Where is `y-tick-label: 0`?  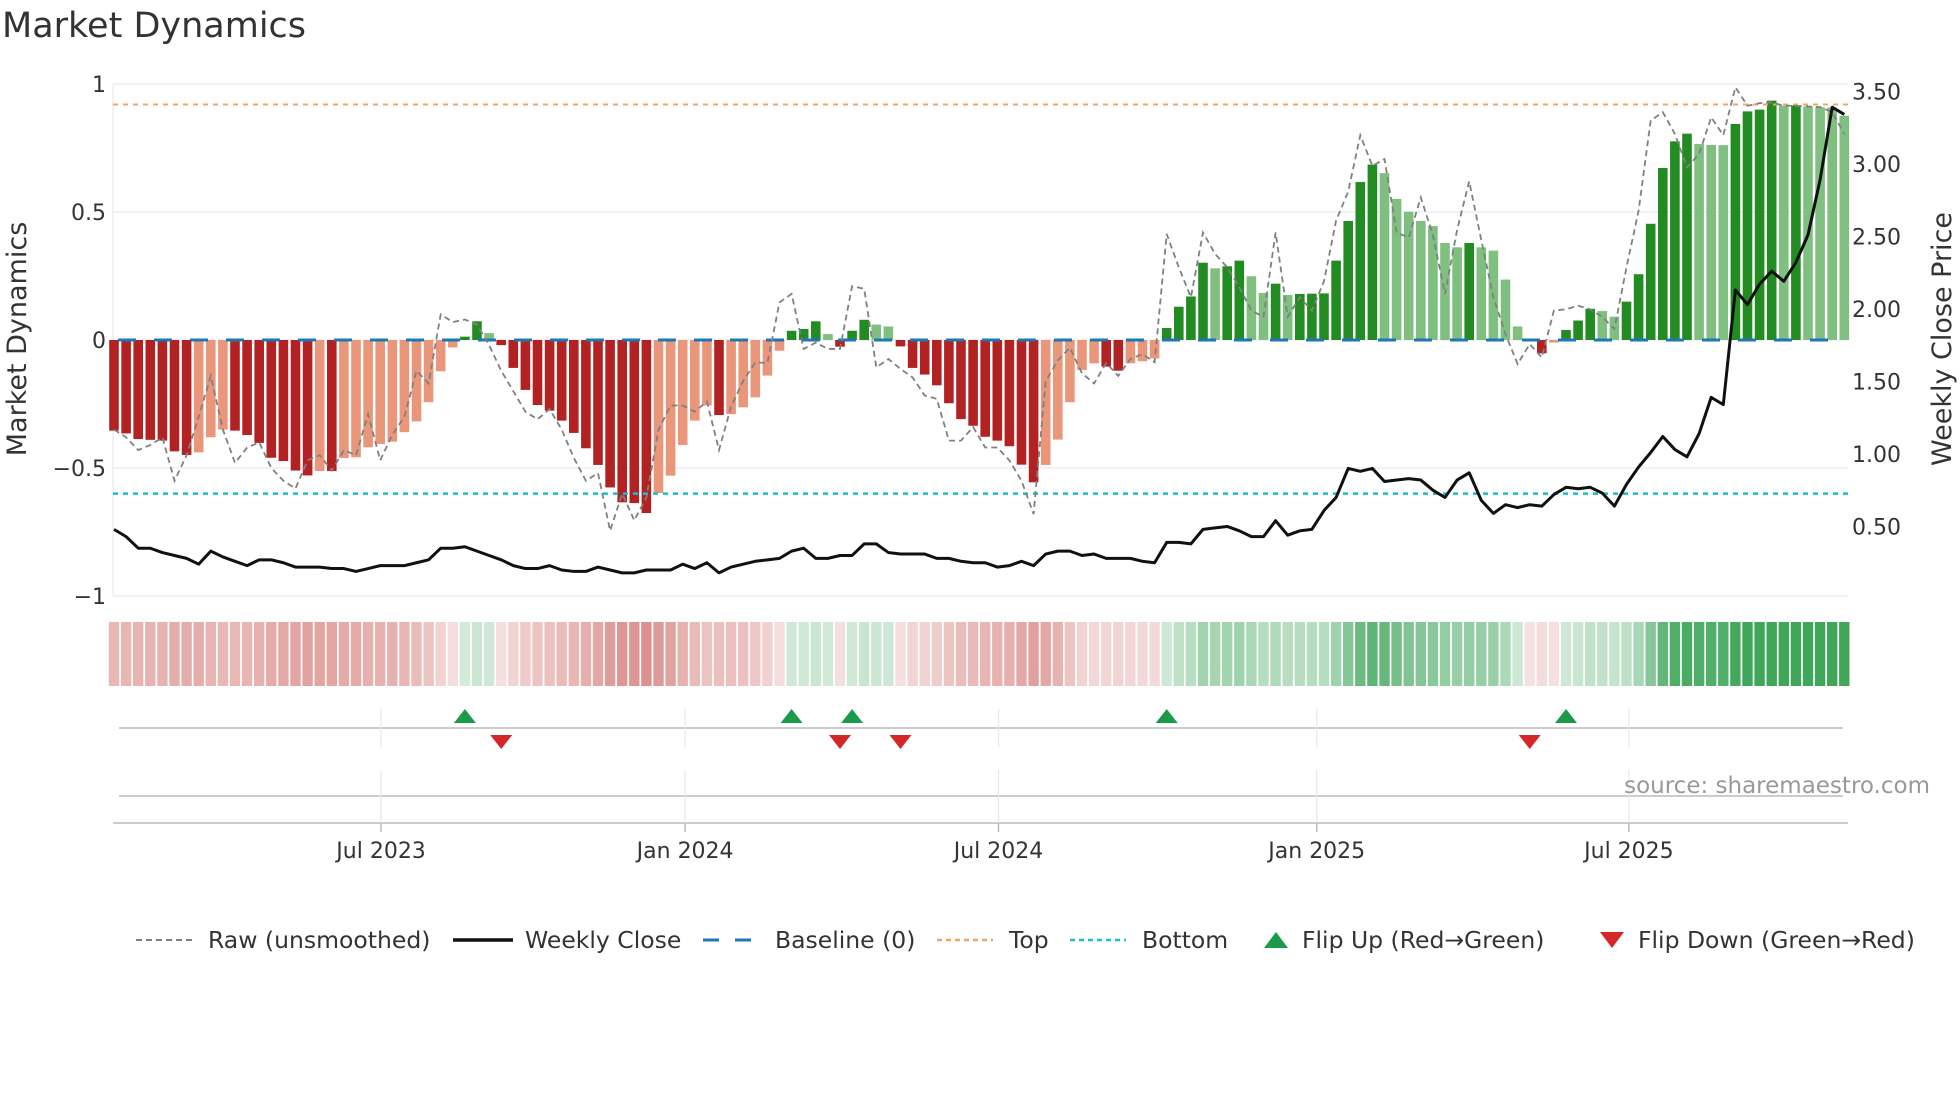
y-tick-label: 0 is located at coordinates (99, 341).